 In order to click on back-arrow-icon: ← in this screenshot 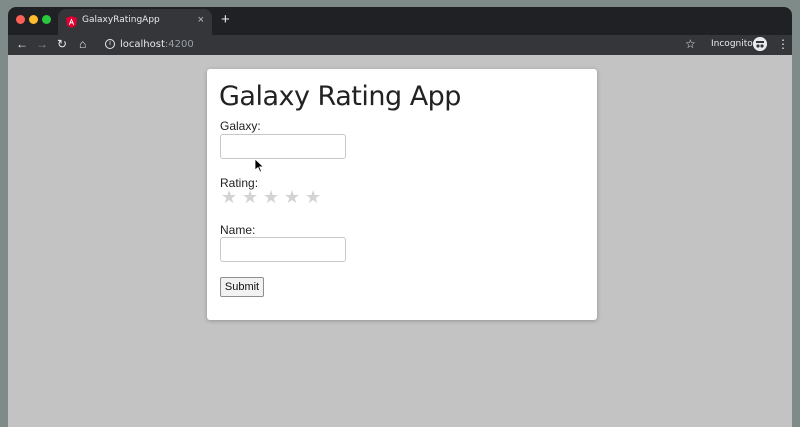, I will do `click(22, 44)`.